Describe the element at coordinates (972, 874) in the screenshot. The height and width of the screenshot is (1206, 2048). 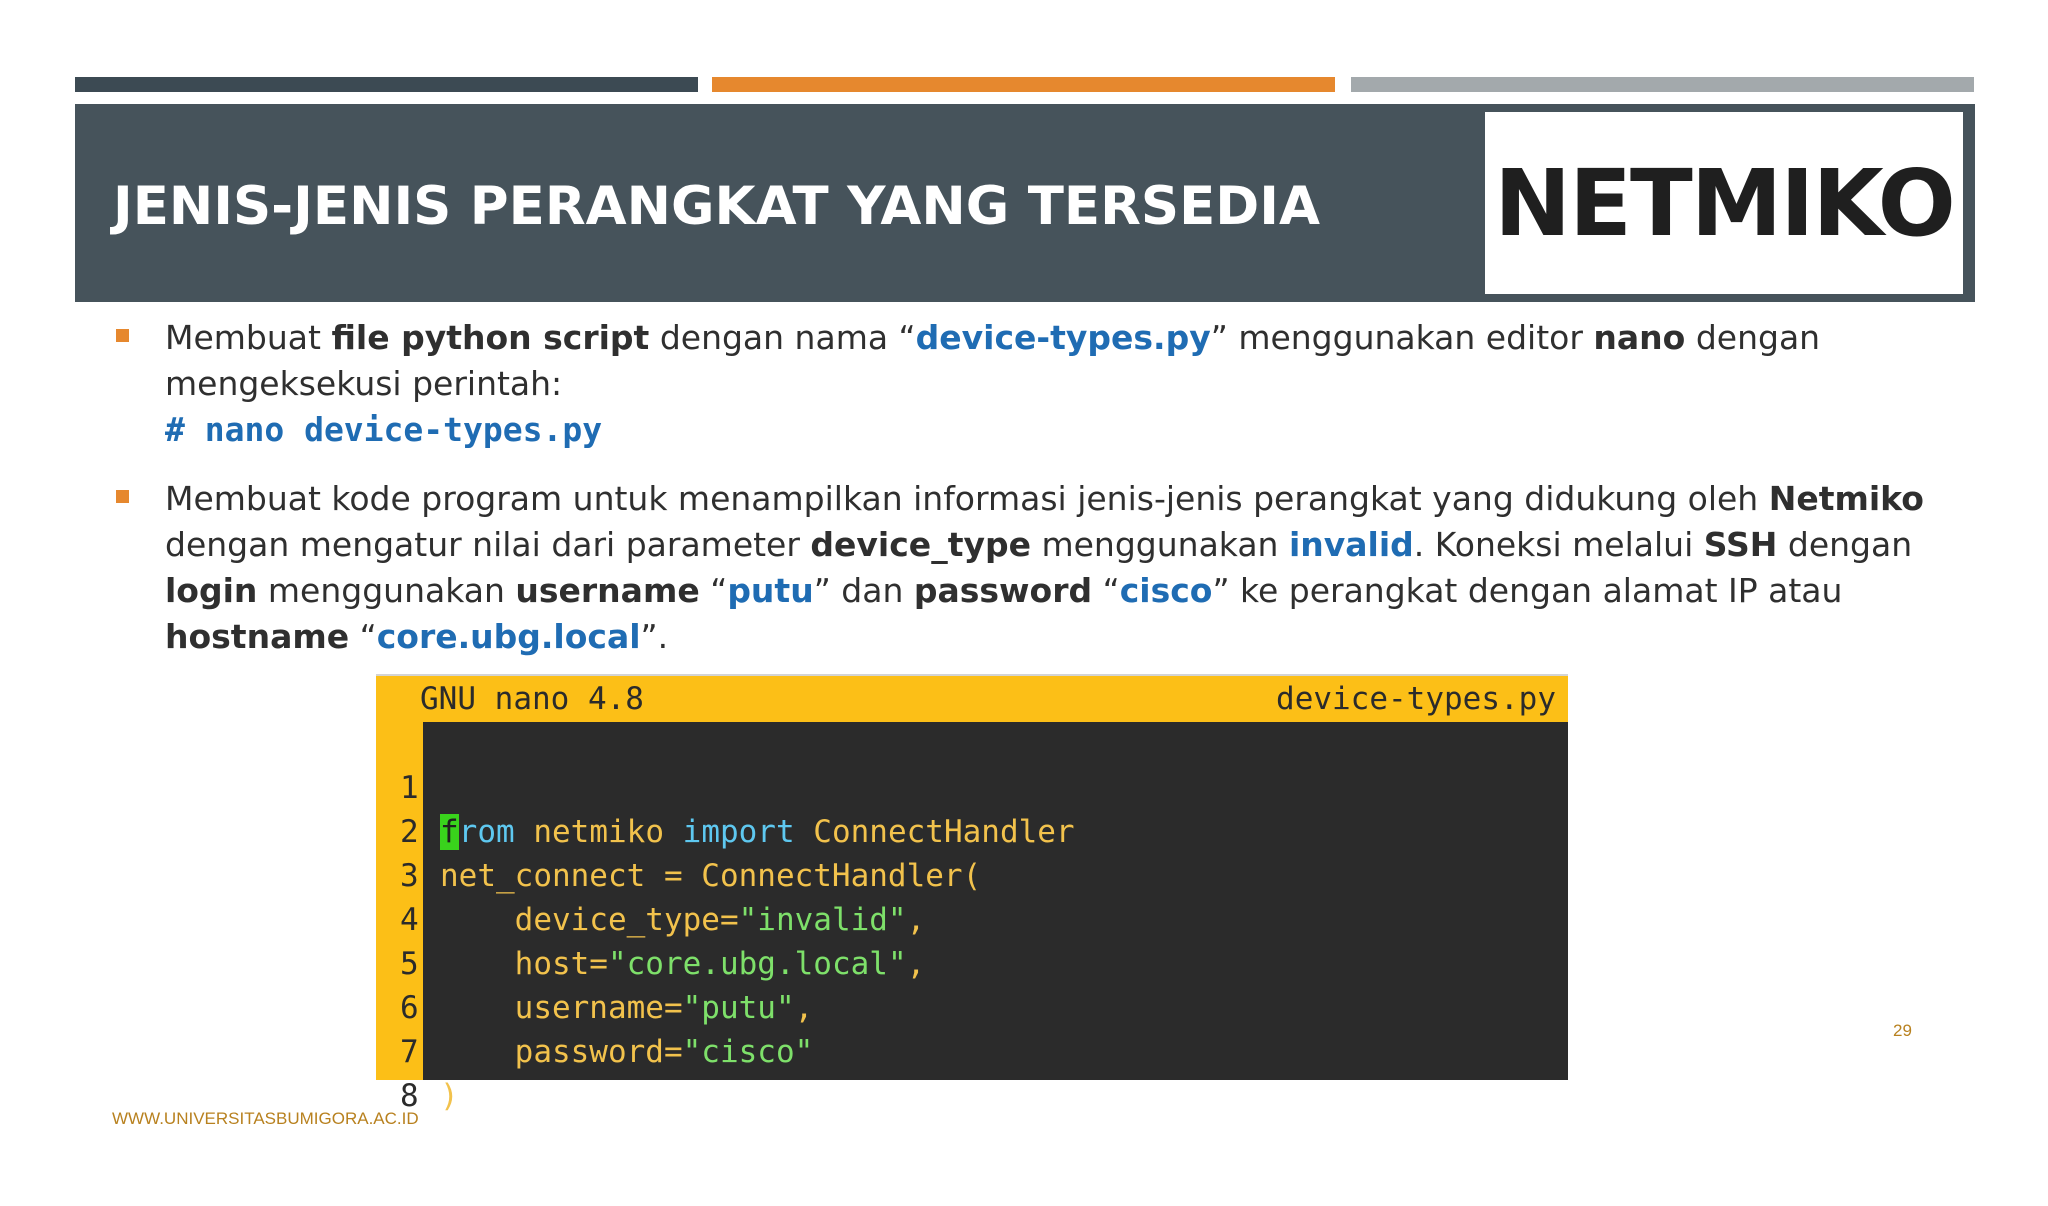
I see `code-line: 3 device_type="invalid",` at that location.